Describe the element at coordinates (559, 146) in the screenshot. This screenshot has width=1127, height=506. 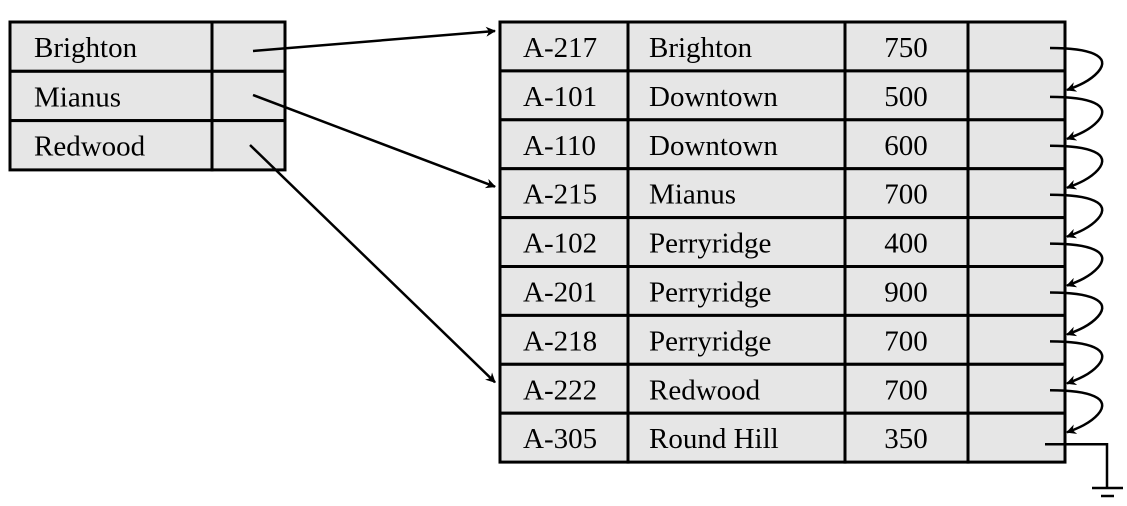
I see `account-number: A-110` at that location.